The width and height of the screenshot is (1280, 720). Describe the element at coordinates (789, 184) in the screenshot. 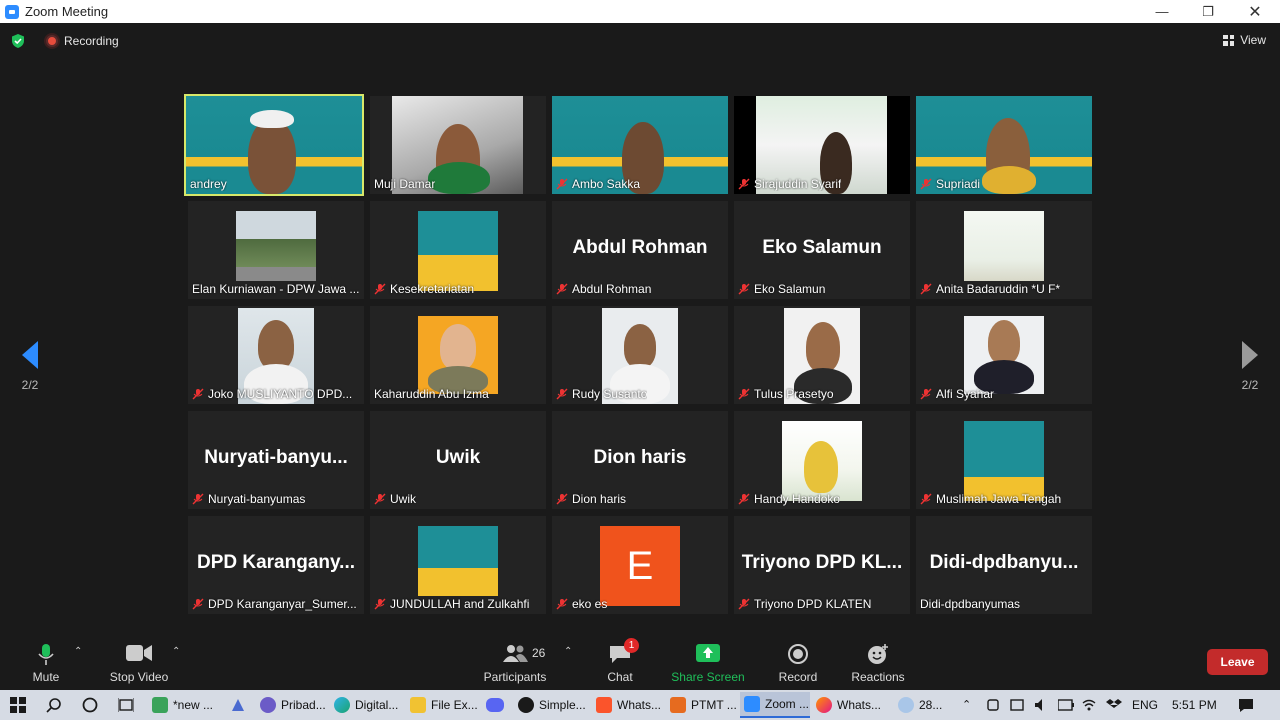

I see `participant-name: Sirajuddin Syarif` at that location.